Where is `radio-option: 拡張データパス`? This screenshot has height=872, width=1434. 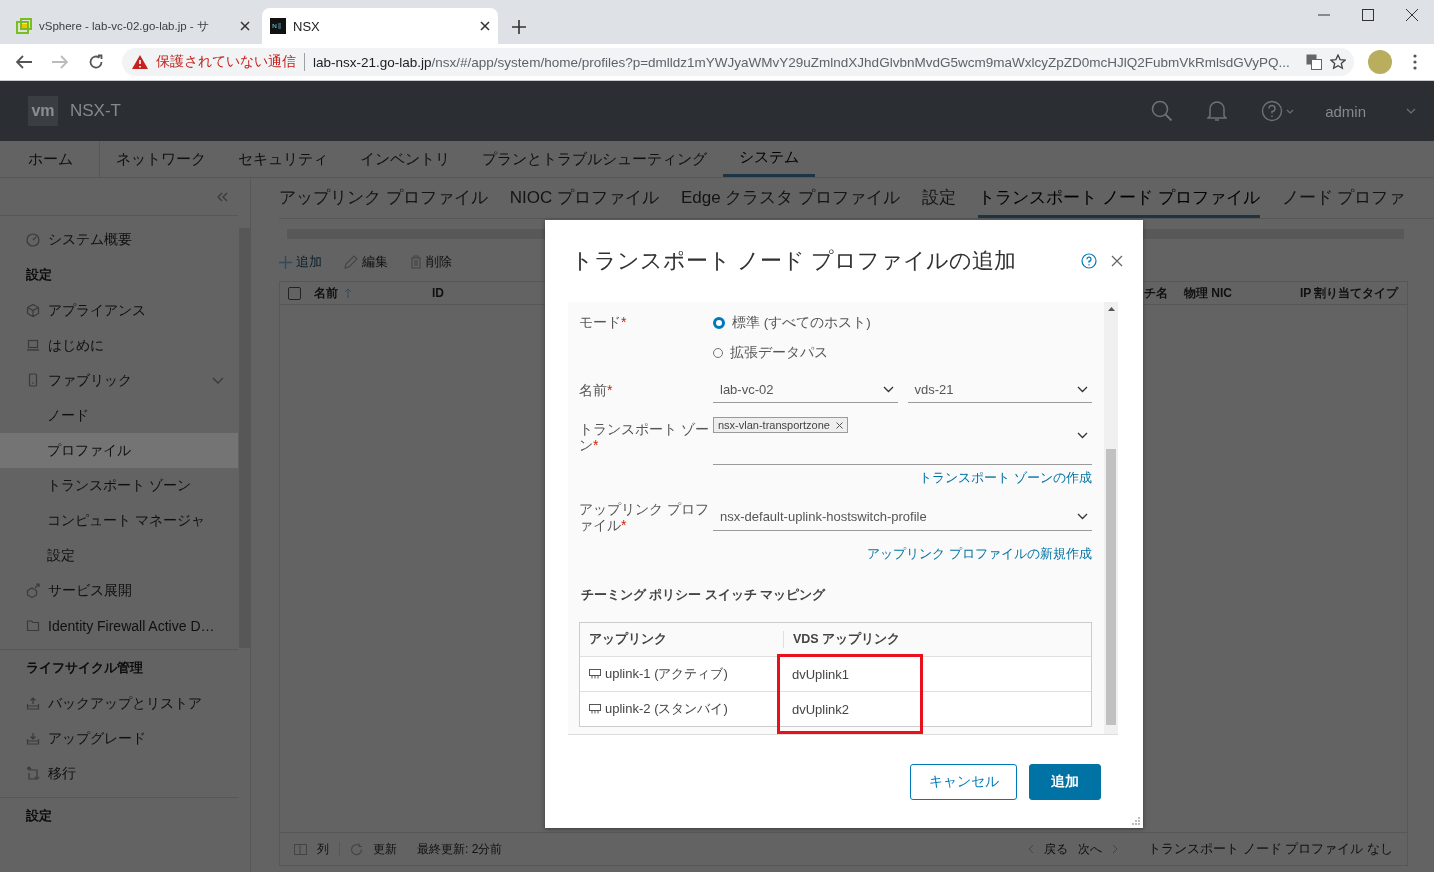 radio-option: 拡張データパス is located at coordinates (792, 353).